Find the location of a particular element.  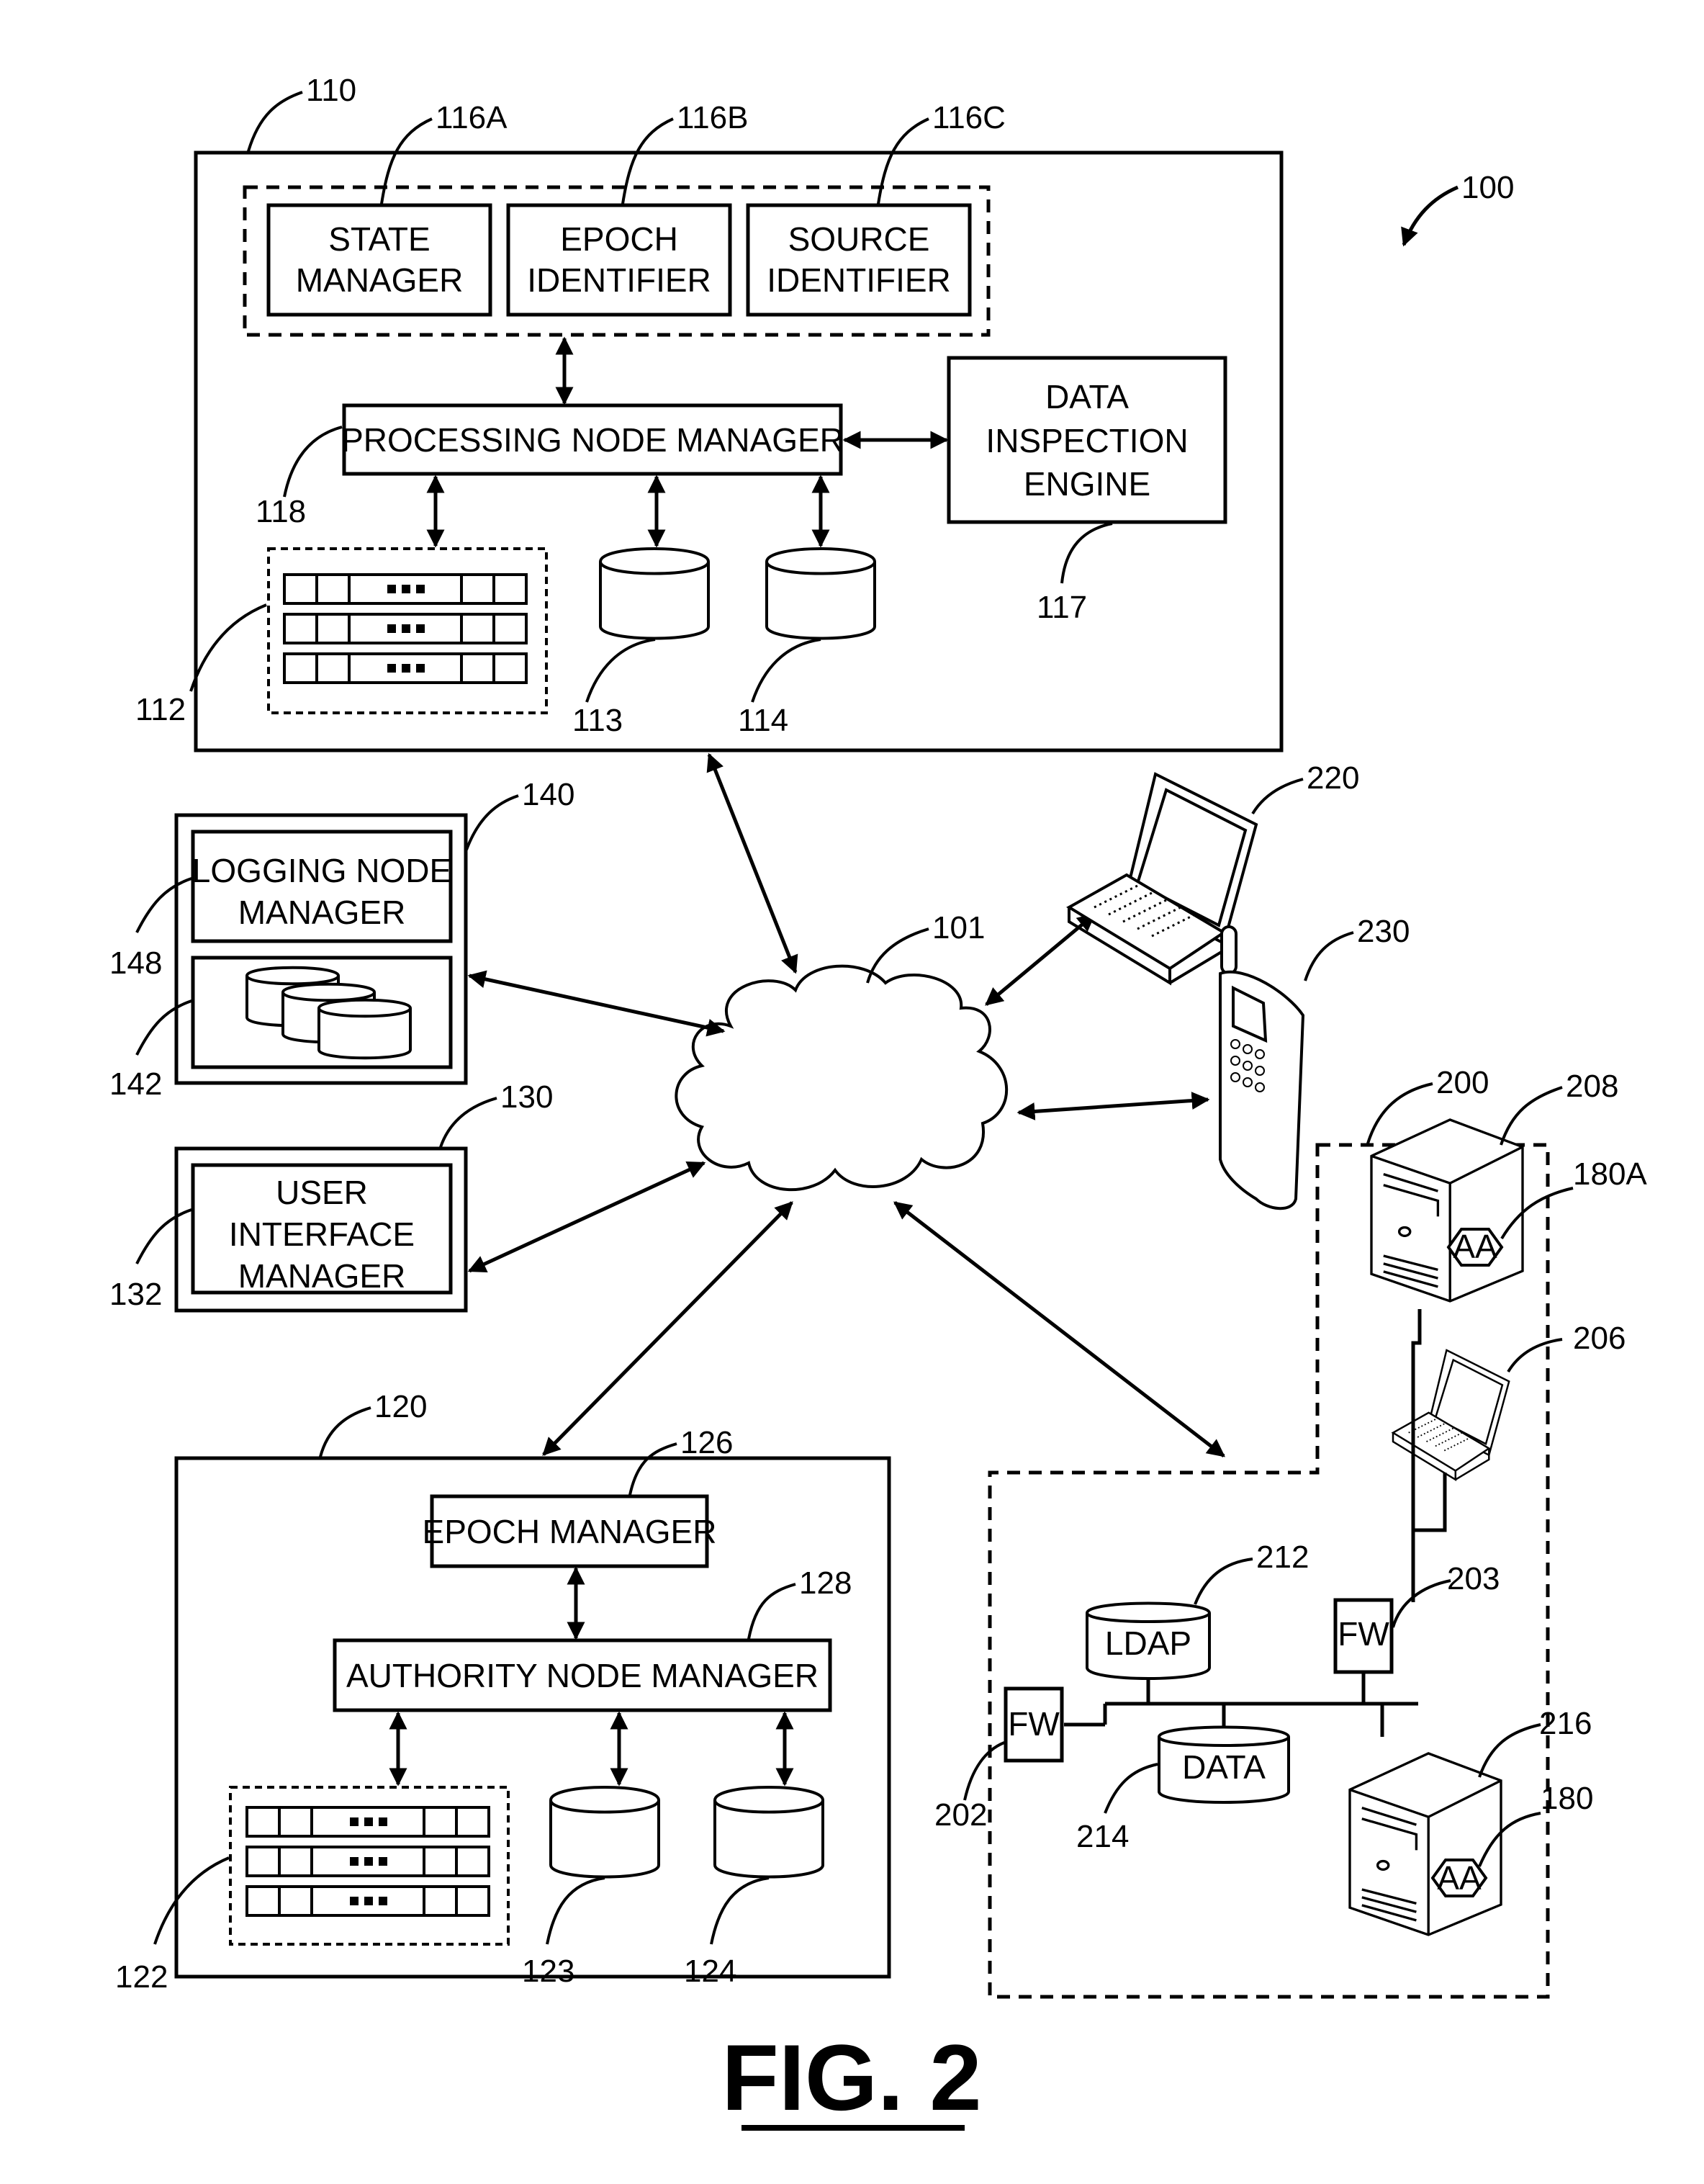

state-manager-ref: 116A is located at coordinates (472, 117).